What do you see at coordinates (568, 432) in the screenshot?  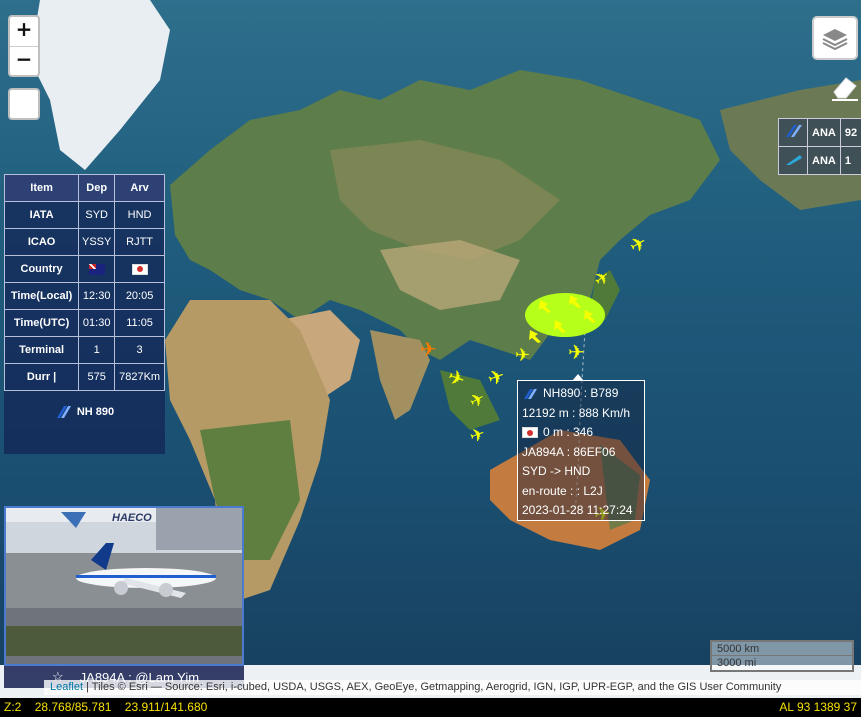 I see `popup-misc: 0 m : 346` at bounding box center [568, 432].